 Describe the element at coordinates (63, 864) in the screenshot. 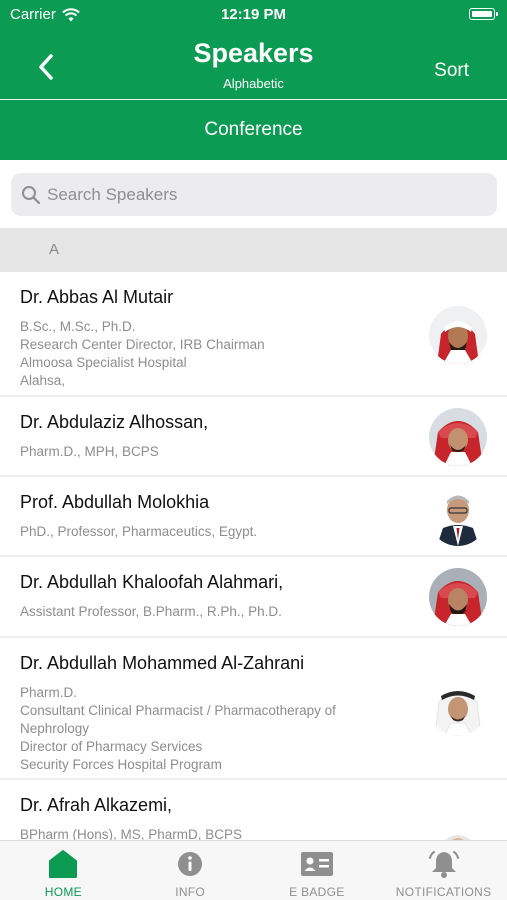

I see `home-icon` at that location.